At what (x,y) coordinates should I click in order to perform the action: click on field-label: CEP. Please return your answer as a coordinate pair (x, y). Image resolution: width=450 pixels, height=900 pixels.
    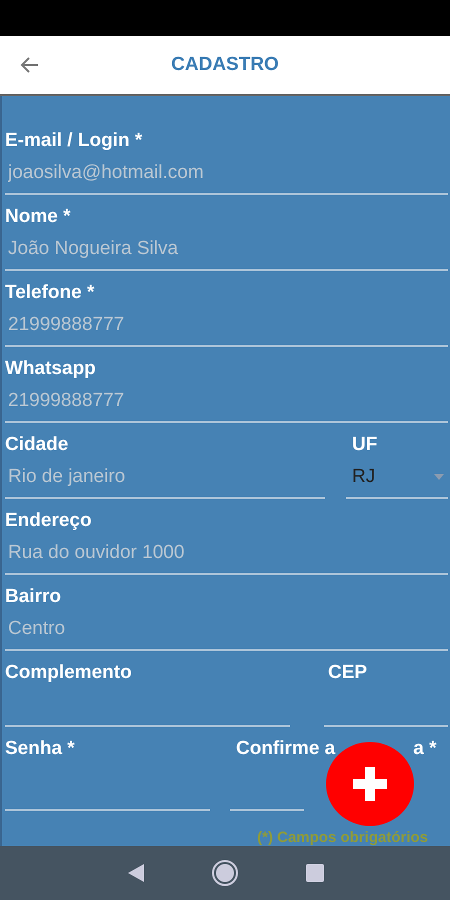
    Looking at the image, I should click on (347, 673).